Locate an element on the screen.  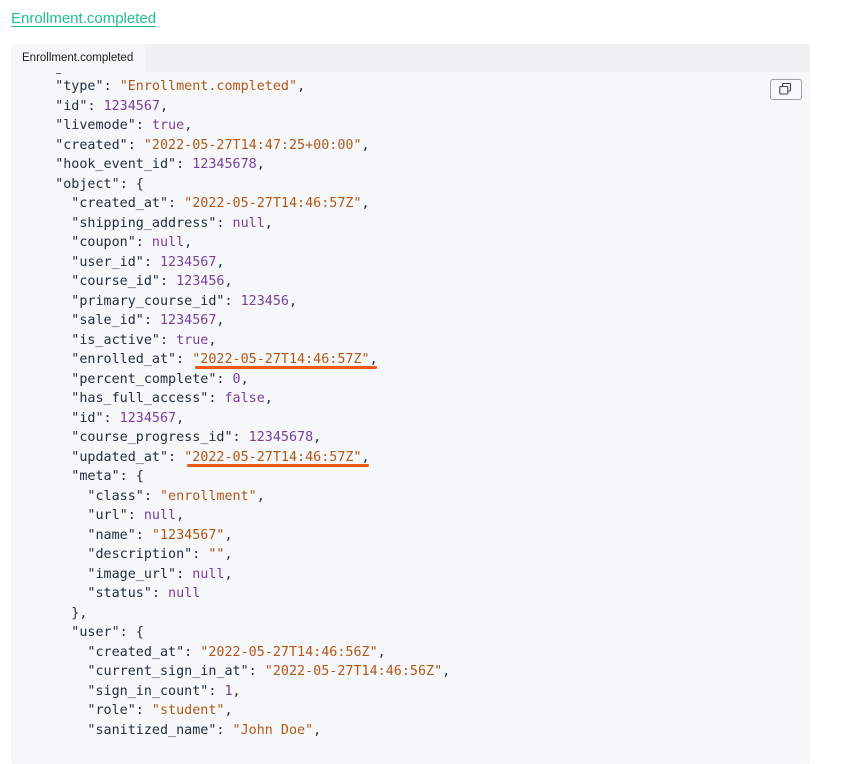
copy-button is located at coordinates (786, 89).